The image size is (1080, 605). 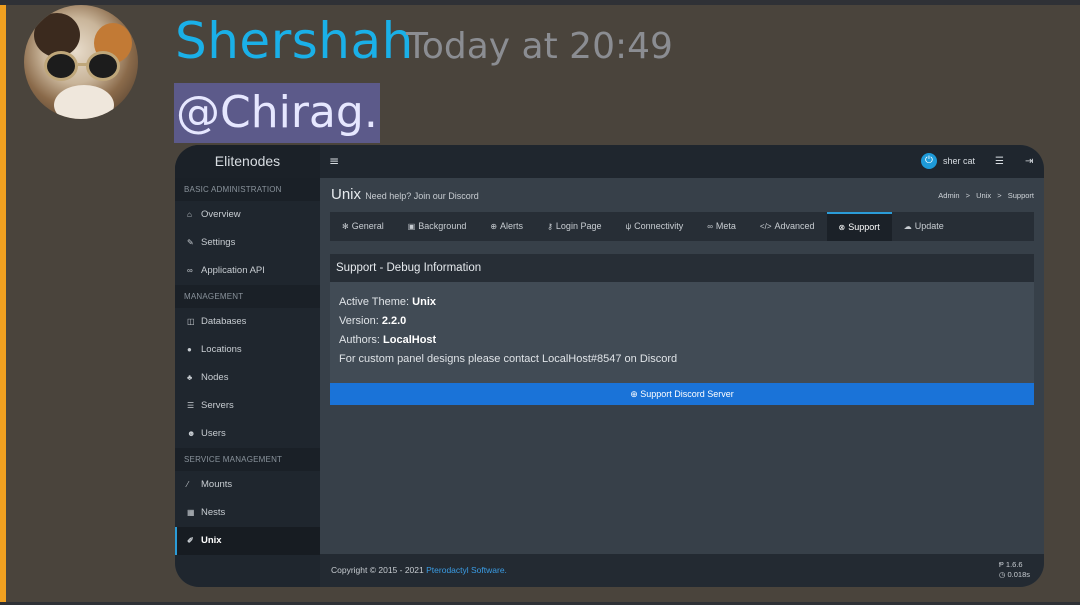 What do you see at coordinates (247, 485) in the screenshot?
I see `sidebar-item-mounts: ⁄ Mounts` at bounding box center [247, 485].